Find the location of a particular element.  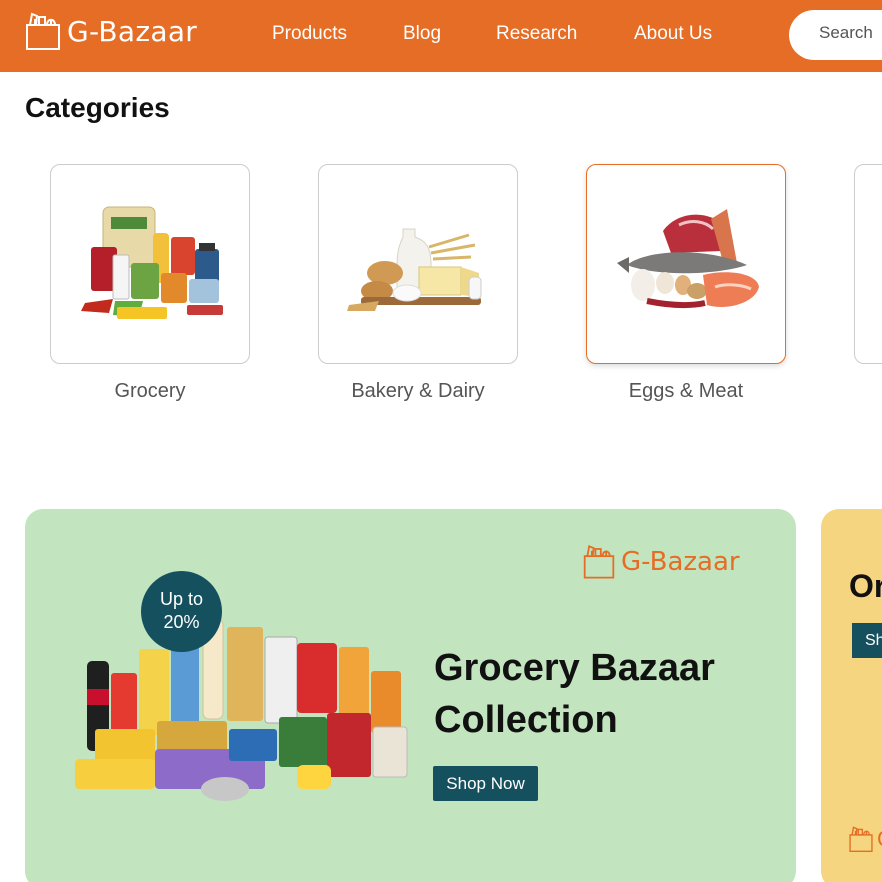

category-card-partial is located at coordinates (868, 264).